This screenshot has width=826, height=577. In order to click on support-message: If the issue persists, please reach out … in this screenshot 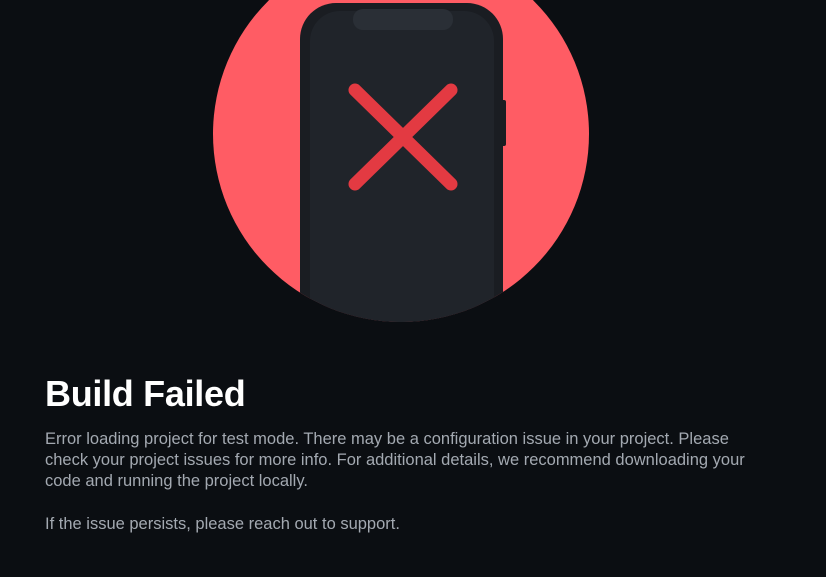, I will do `click(222, 524)`.